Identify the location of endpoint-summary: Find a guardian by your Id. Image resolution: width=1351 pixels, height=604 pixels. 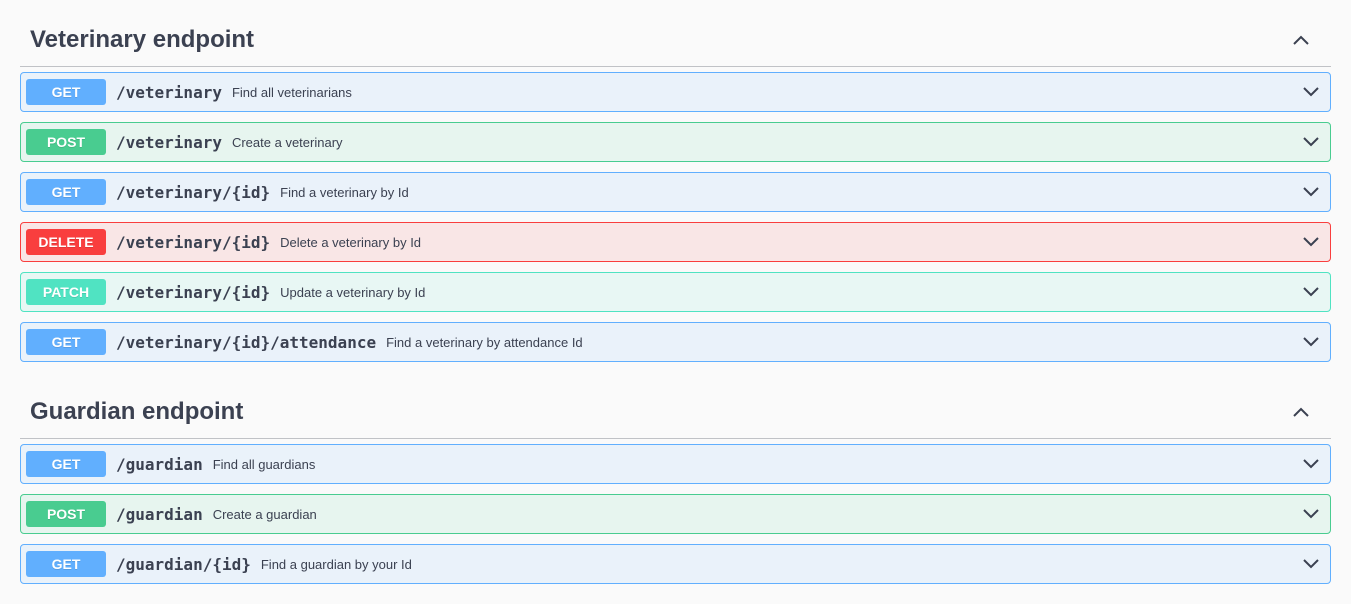
(336, 564).